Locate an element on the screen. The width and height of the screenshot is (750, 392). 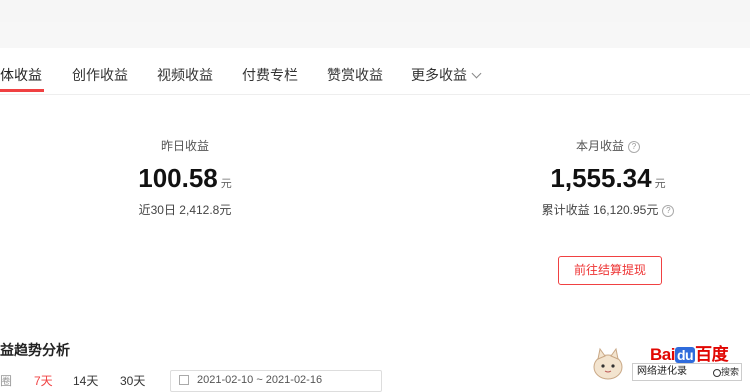
total-income-row: 累计收益 16,120.95元? is located at coordinates (608, 210).